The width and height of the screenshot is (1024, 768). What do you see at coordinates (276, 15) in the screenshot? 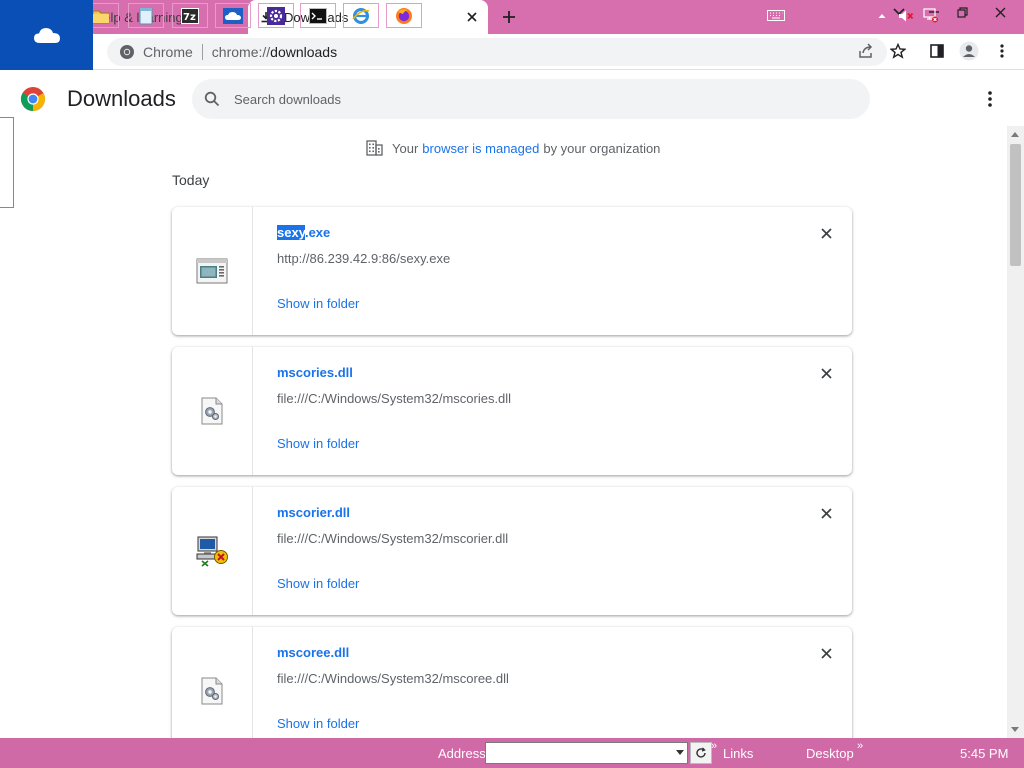
I see `taskbar-settings` at bounding box center [276, 15].